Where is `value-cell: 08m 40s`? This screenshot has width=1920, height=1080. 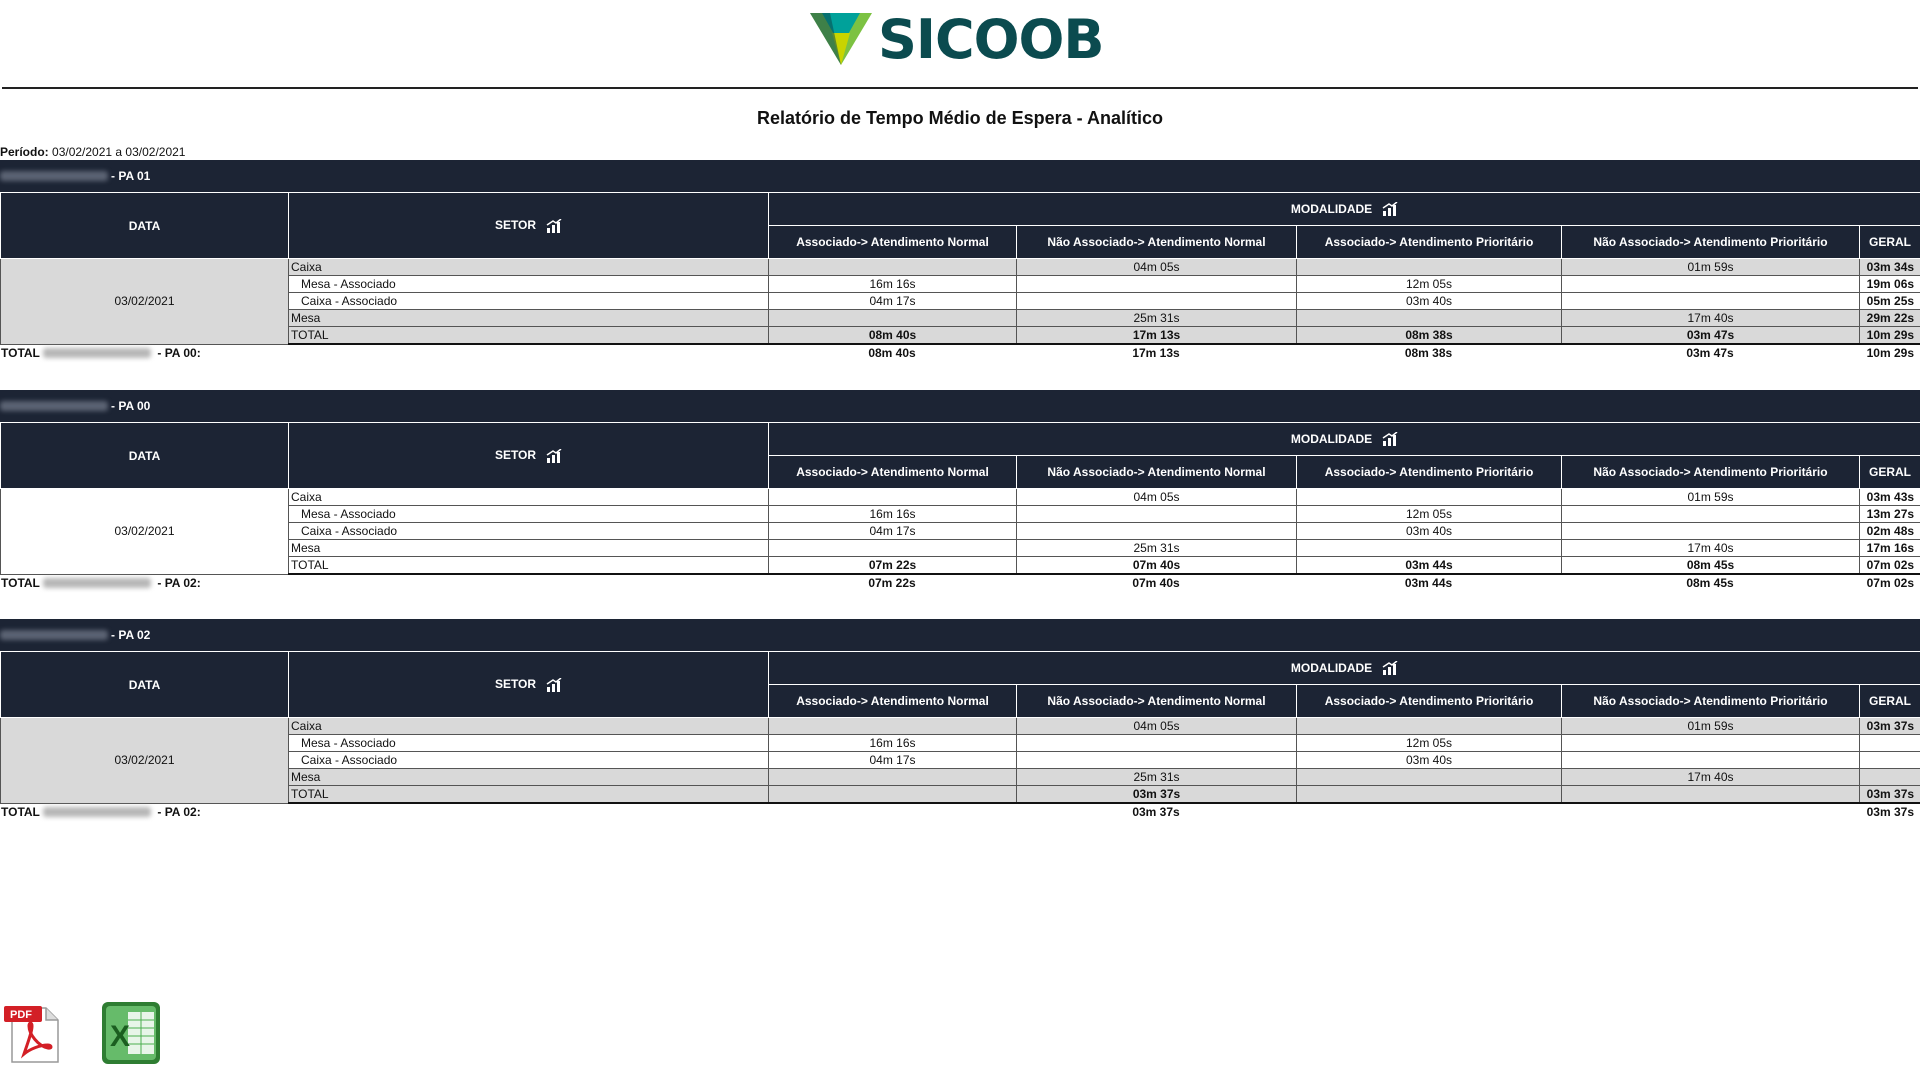 value-cell: 08m 40s is located at coordinates (892, 335).